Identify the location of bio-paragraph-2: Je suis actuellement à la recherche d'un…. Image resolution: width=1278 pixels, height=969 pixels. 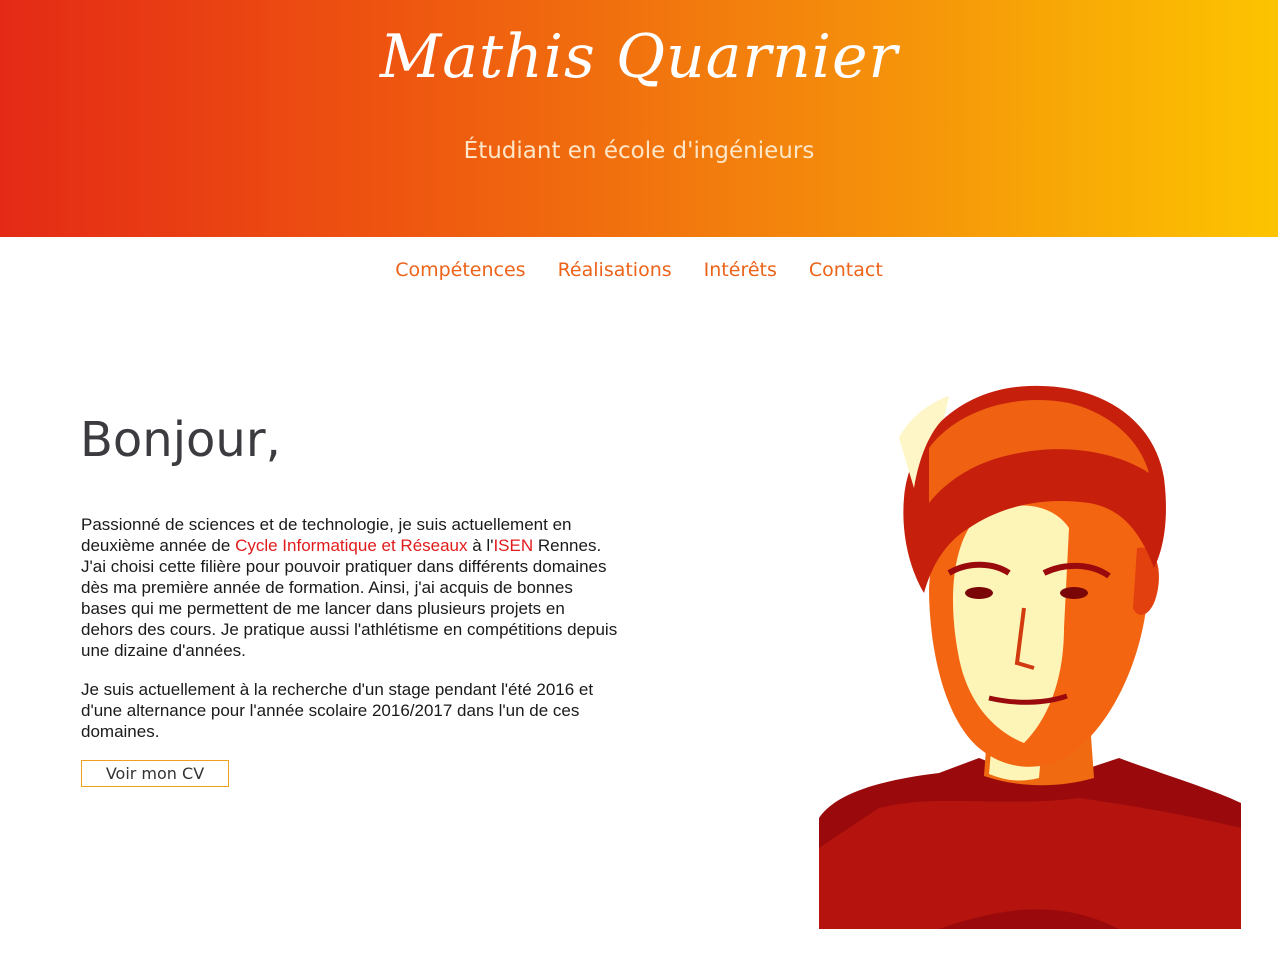
(337, 710).